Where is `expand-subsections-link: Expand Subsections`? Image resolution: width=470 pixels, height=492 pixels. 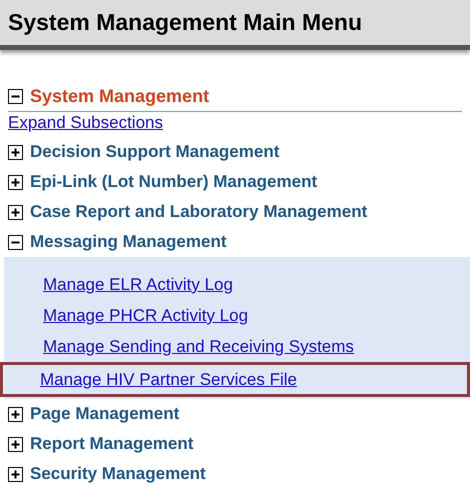
expand-subsections-link: Expand Subsections is located at coordinates (85, 123).